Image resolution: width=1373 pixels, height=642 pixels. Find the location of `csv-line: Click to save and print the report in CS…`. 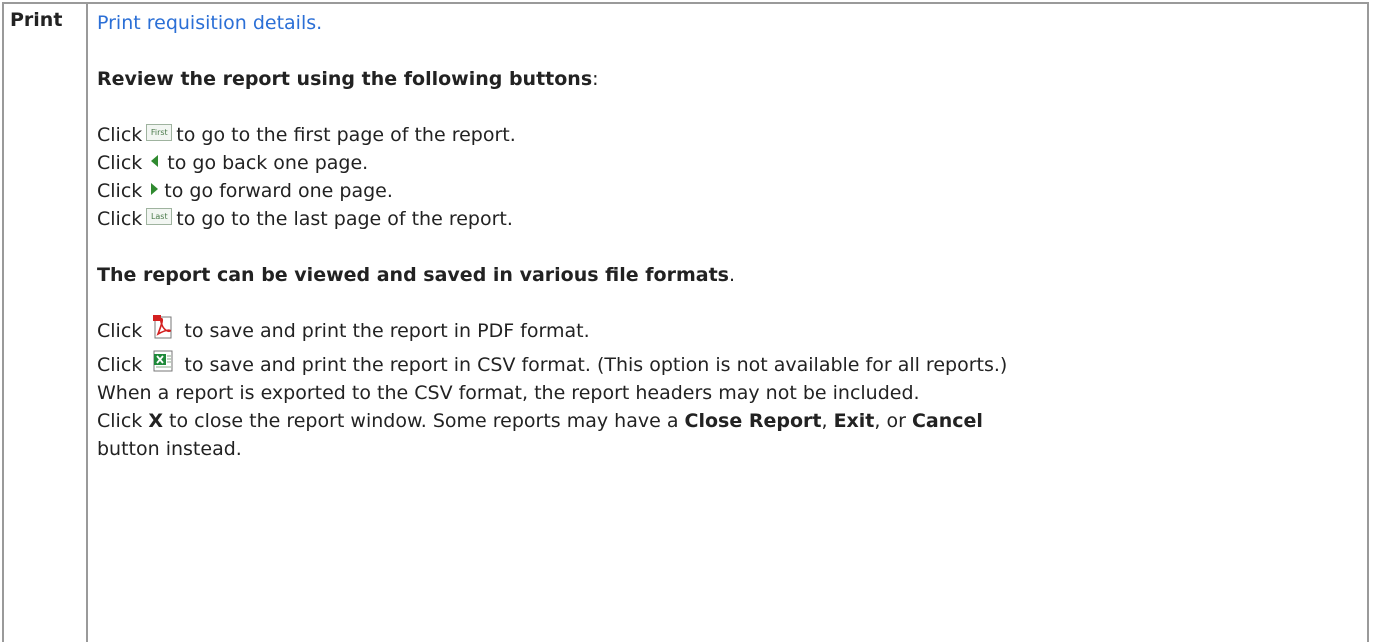

csv-line: Click to save and print the report in CS… is located at coordinates (729, 364).